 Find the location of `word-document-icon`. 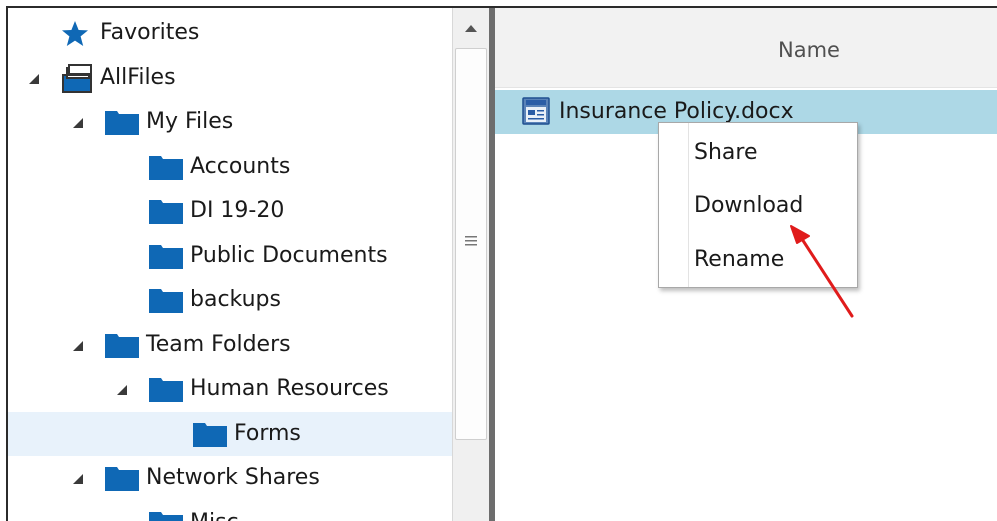

word-document-icon is located at coordinates (536, 113).